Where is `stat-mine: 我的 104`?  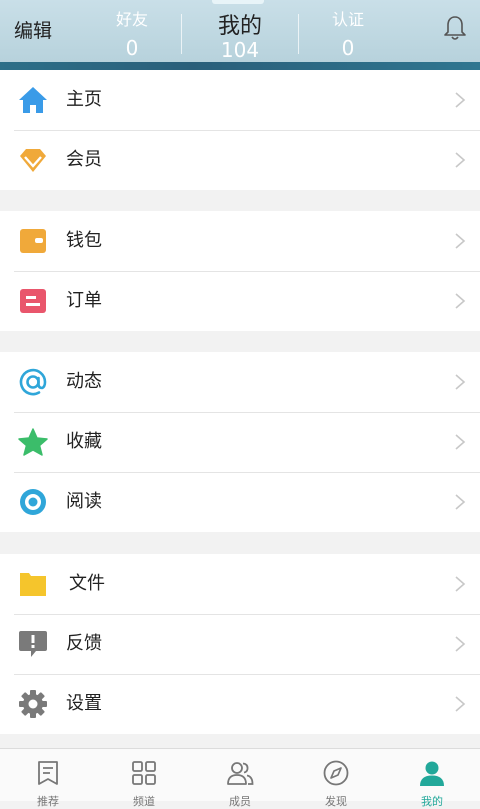 stat-mine: 我的 104 is located at coordinates (240, 31).